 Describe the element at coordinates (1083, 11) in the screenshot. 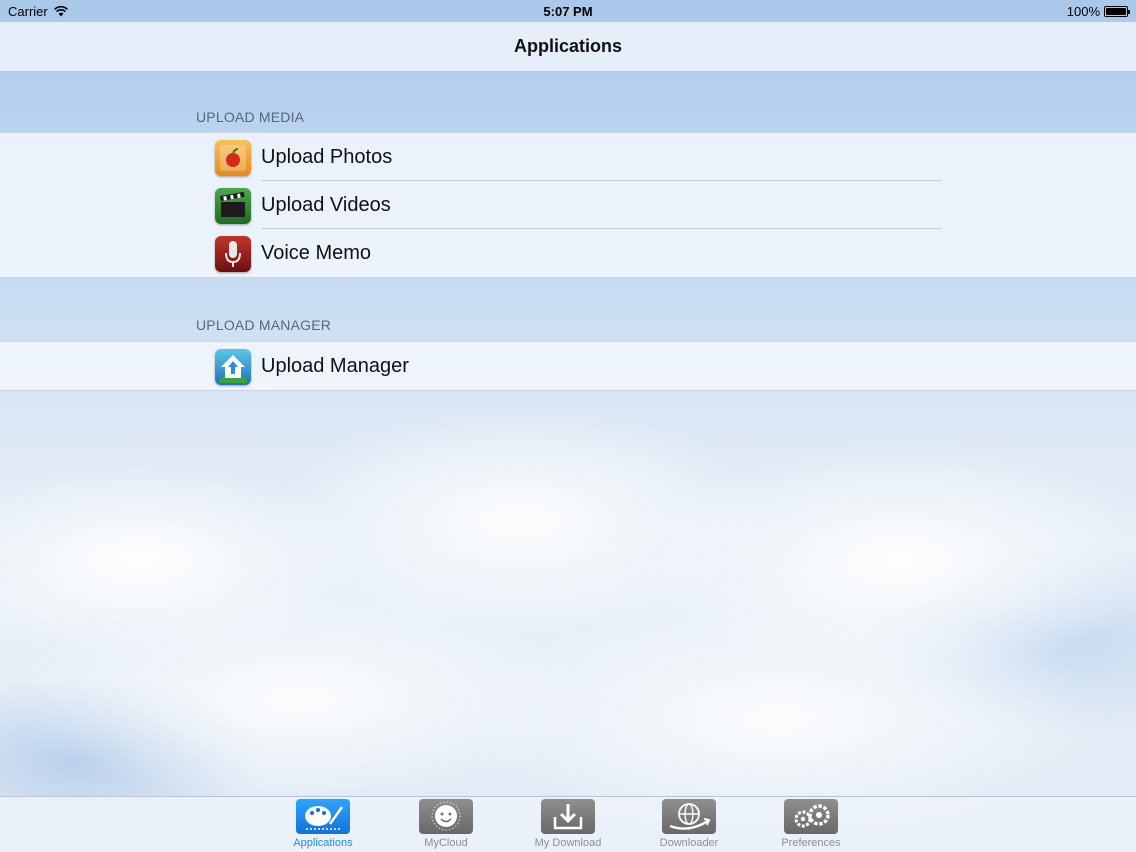

I see `battery-percent: 100%` at that location.